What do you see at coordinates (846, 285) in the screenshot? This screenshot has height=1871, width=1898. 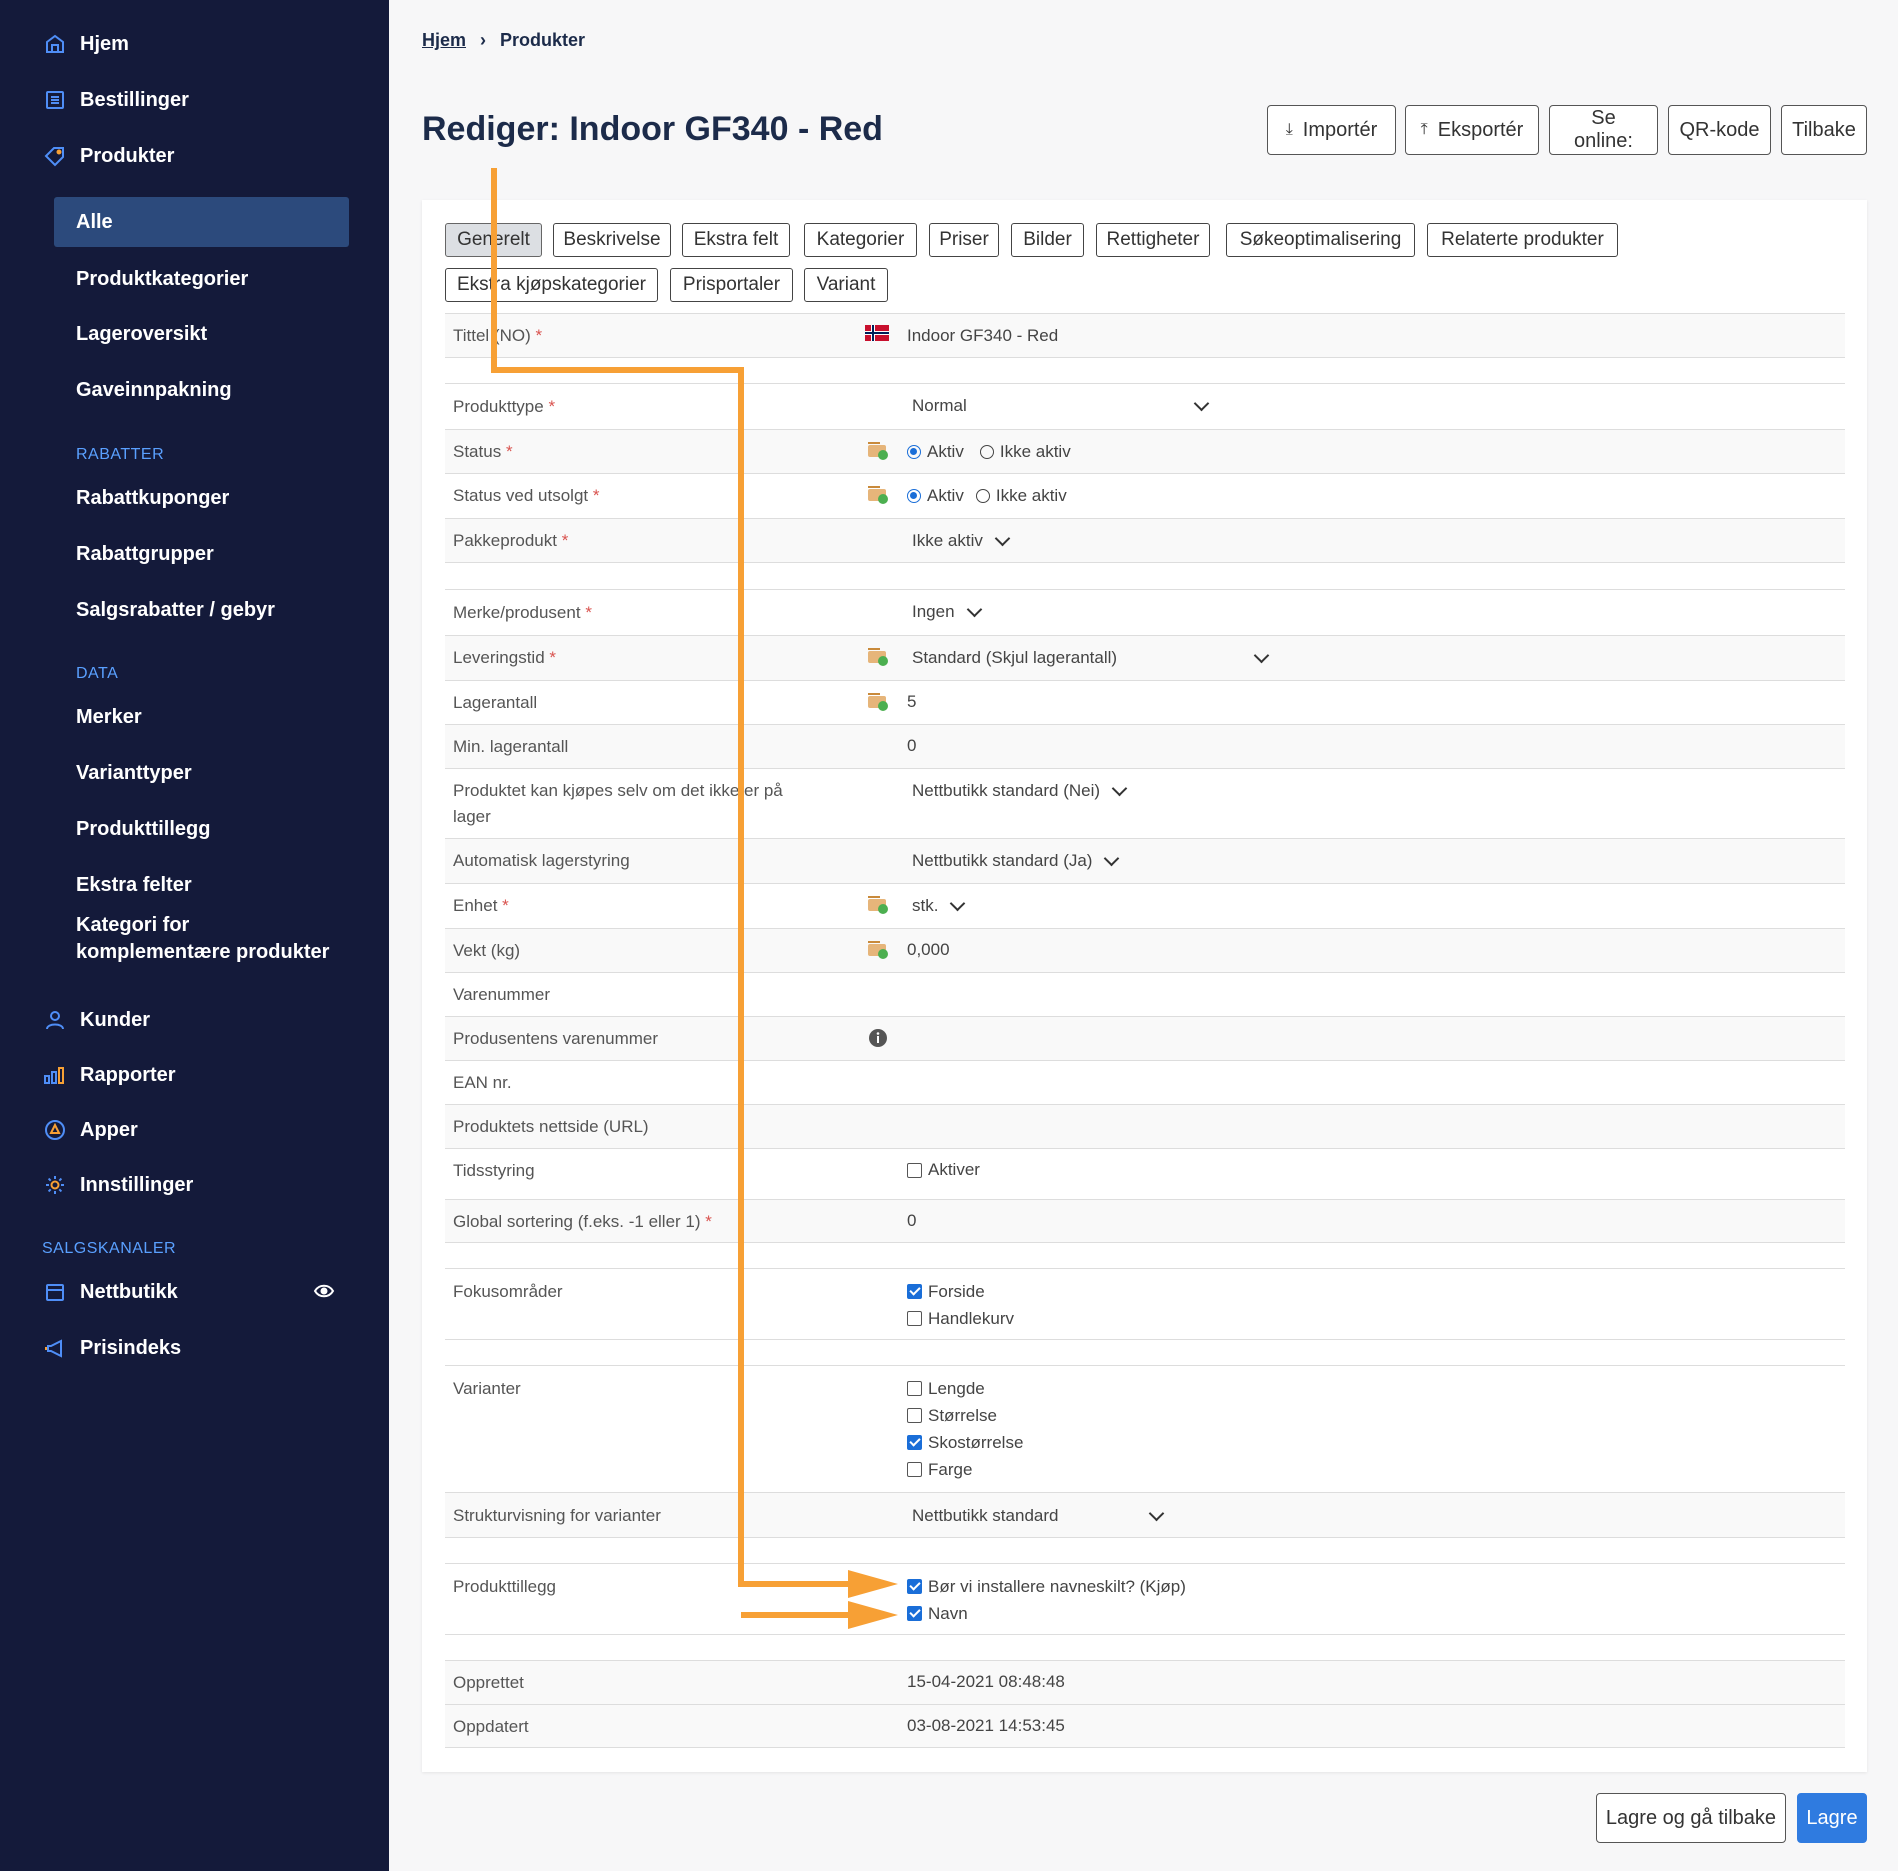 I see `tab-variant: Variant` at bounding box center [846, 285].